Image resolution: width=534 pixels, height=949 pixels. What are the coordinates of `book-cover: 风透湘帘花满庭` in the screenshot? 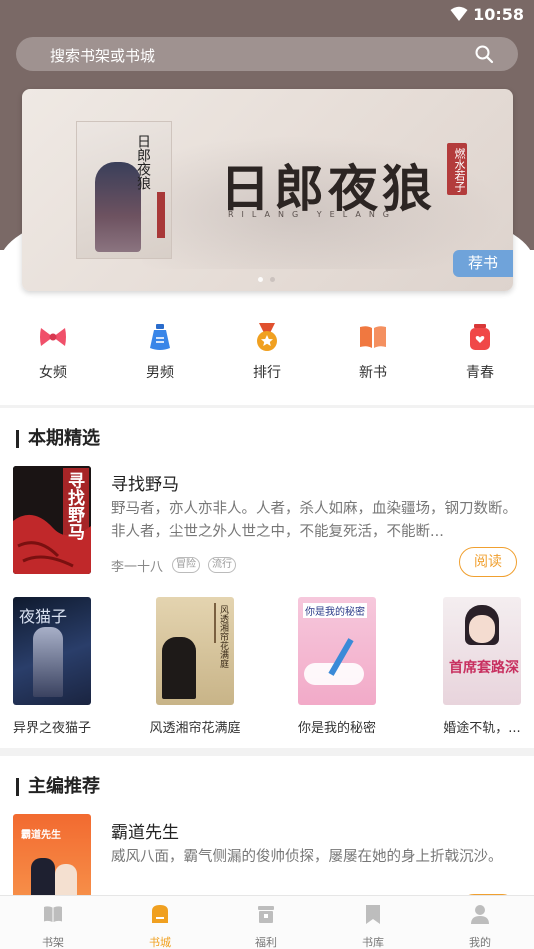 It's located at (195, 651).